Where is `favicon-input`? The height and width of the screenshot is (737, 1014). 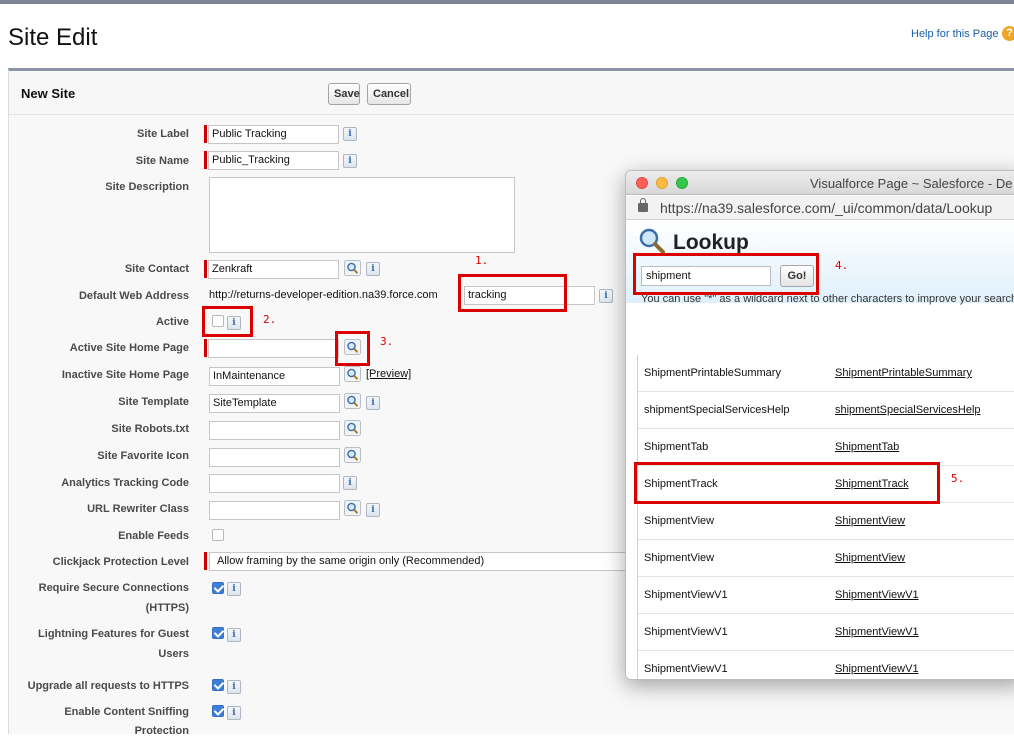 favicon-input is located at coordinates (274, 457).